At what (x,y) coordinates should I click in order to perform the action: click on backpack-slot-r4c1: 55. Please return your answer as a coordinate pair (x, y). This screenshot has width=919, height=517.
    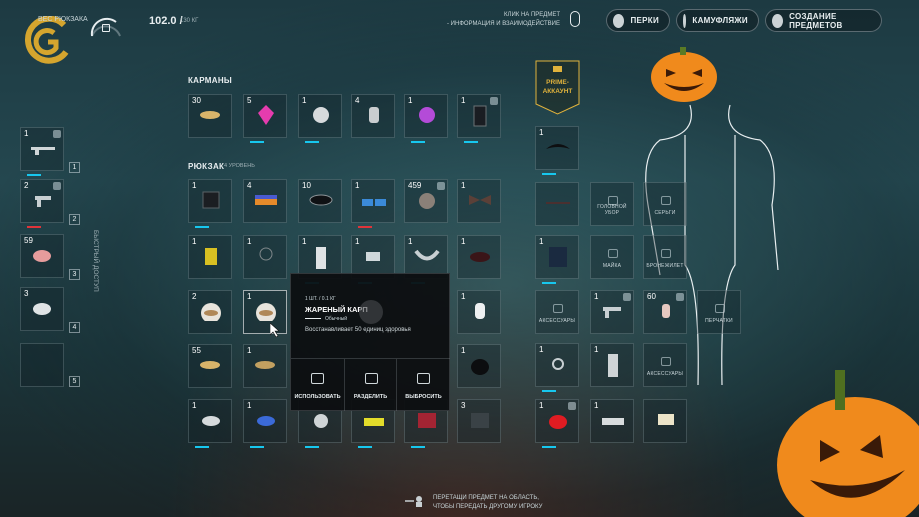
    Looking at the image, I should click on (210, 366).